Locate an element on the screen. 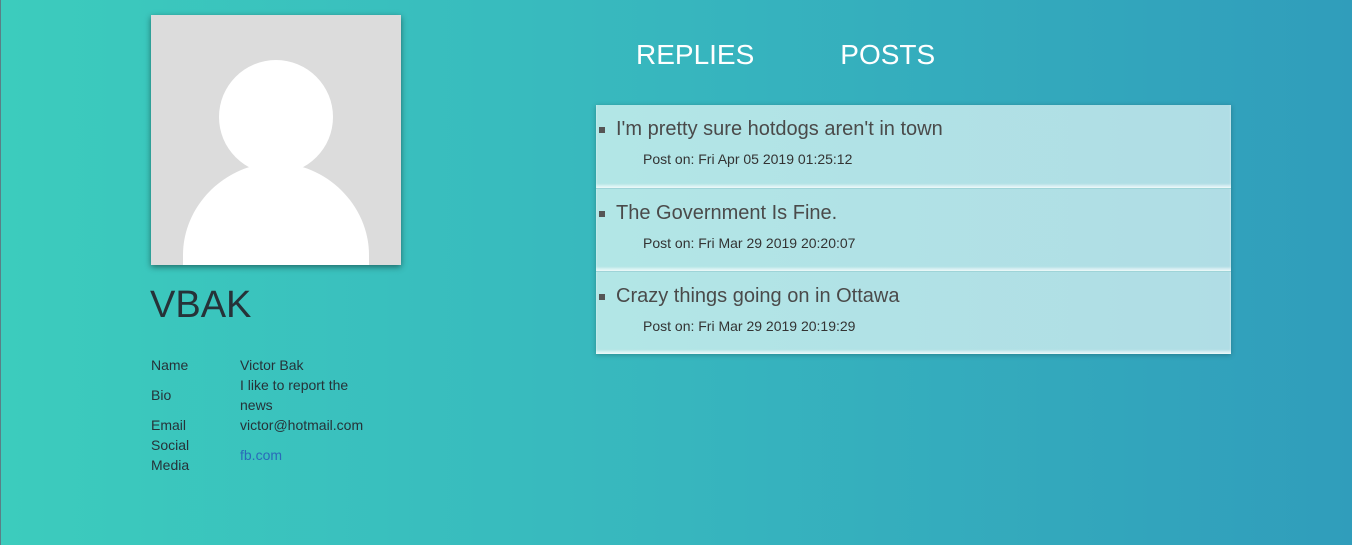 The height and width of the screenshot is (545, 1352). post-date: Post on: Fri Apr 05 2019 01:25:12 is located at coordinates (748, 159).